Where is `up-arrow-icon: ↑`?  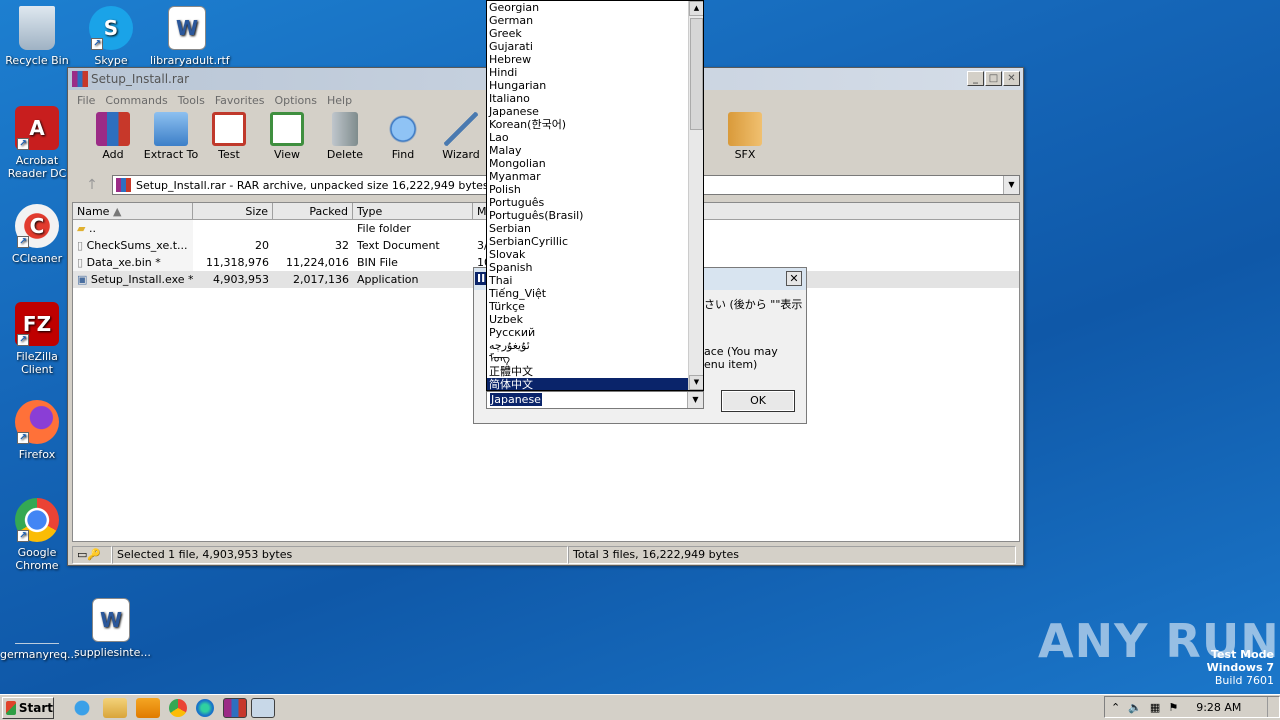 up-arrow-icon: ↑ is located at coordinates (92, 185).